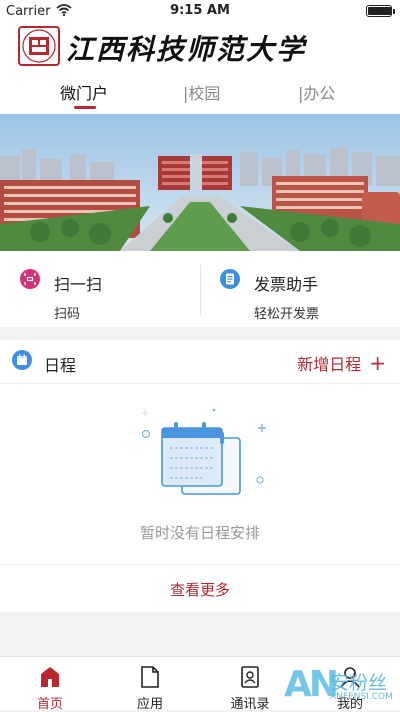 Image resolution: width=400 pixels, height=712 pixels. I want to click on top-tabs: 微门户 |校园 |办公, so click(200, 91).